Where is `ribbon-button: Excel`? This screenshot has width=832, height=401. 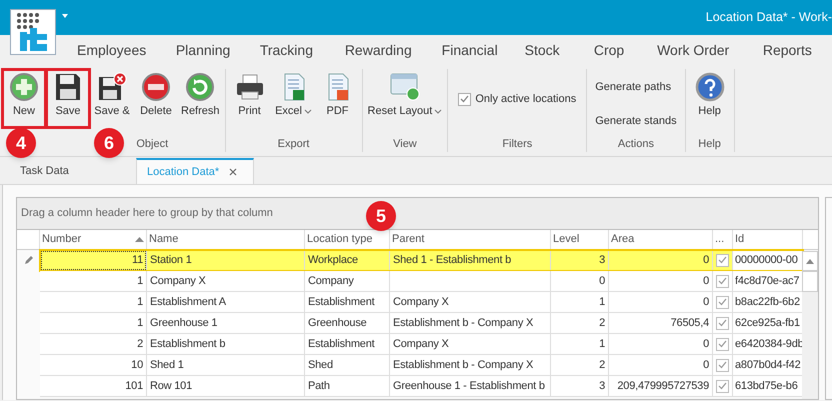
ribbon-button: Excel is located at coordinates (294, 98).